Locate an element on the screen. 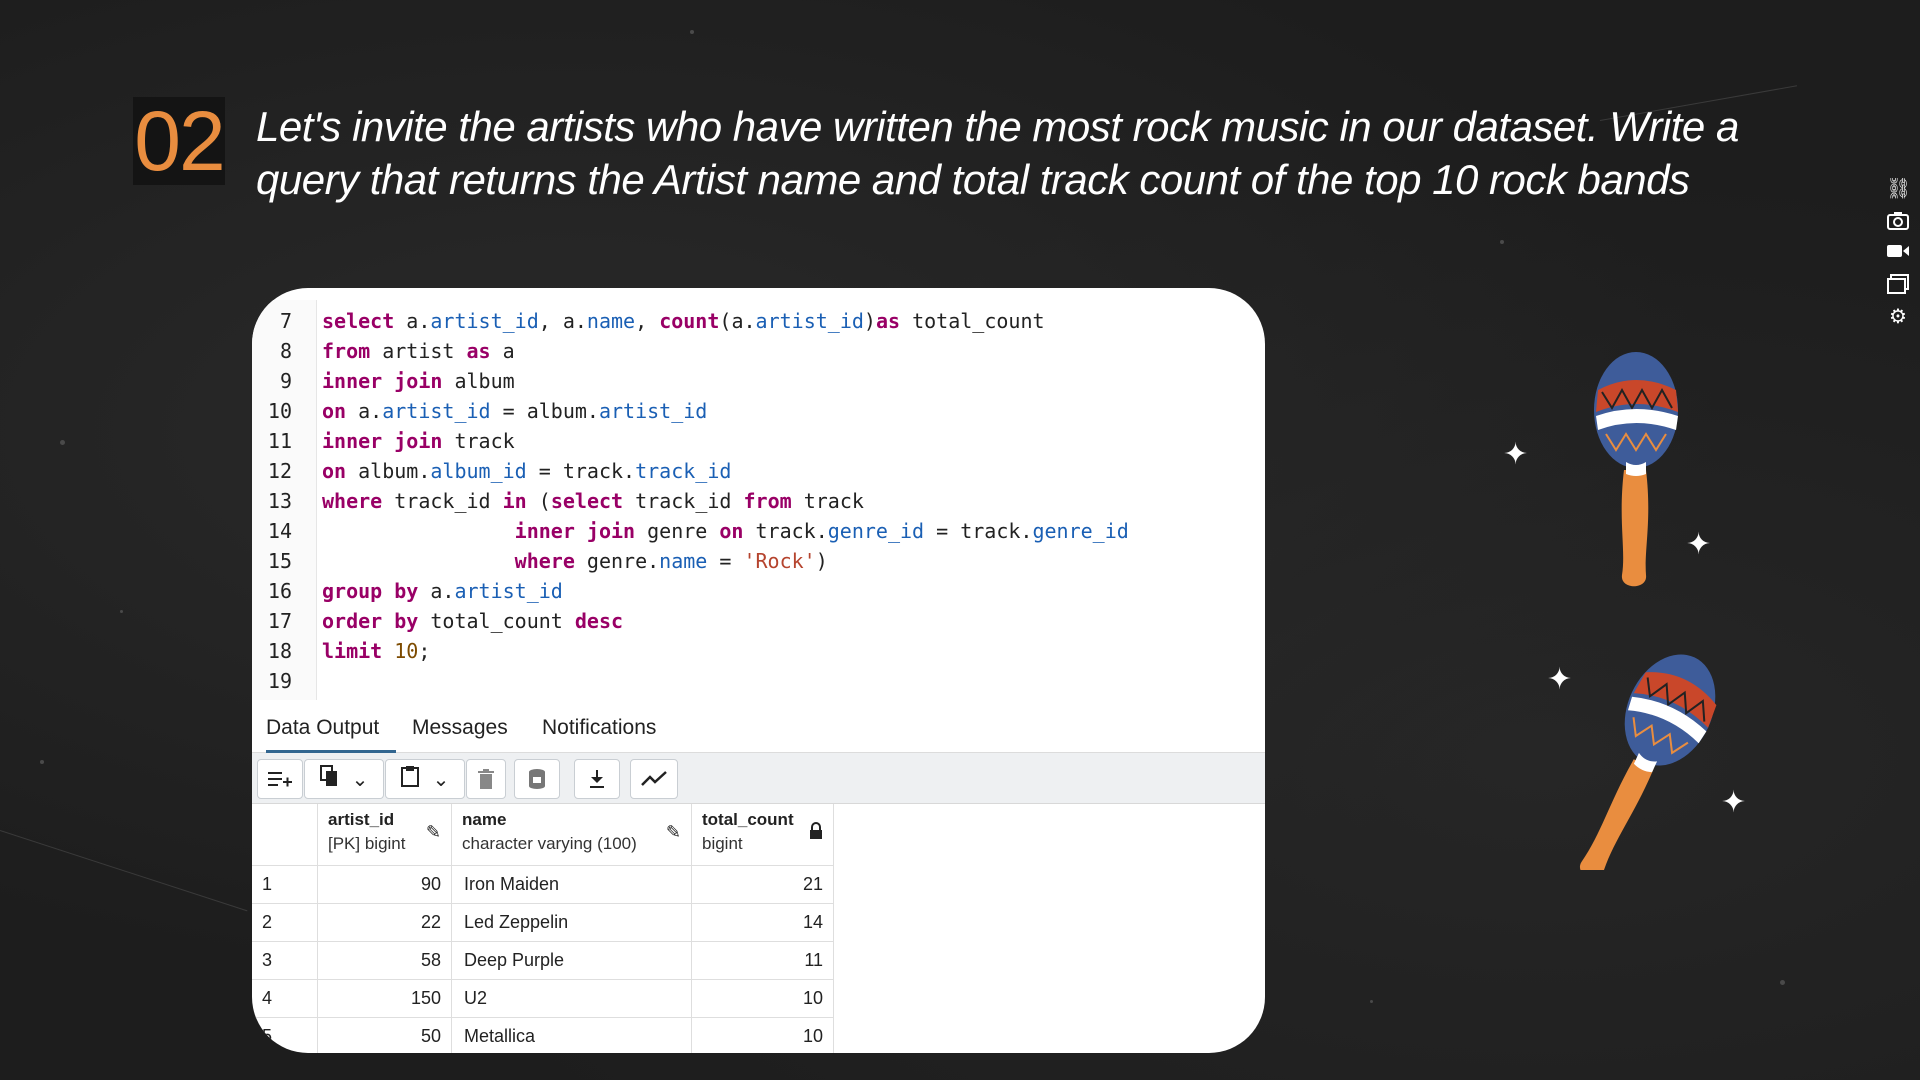  tab-data-output: Data Output is located at coordinates (331, 729).